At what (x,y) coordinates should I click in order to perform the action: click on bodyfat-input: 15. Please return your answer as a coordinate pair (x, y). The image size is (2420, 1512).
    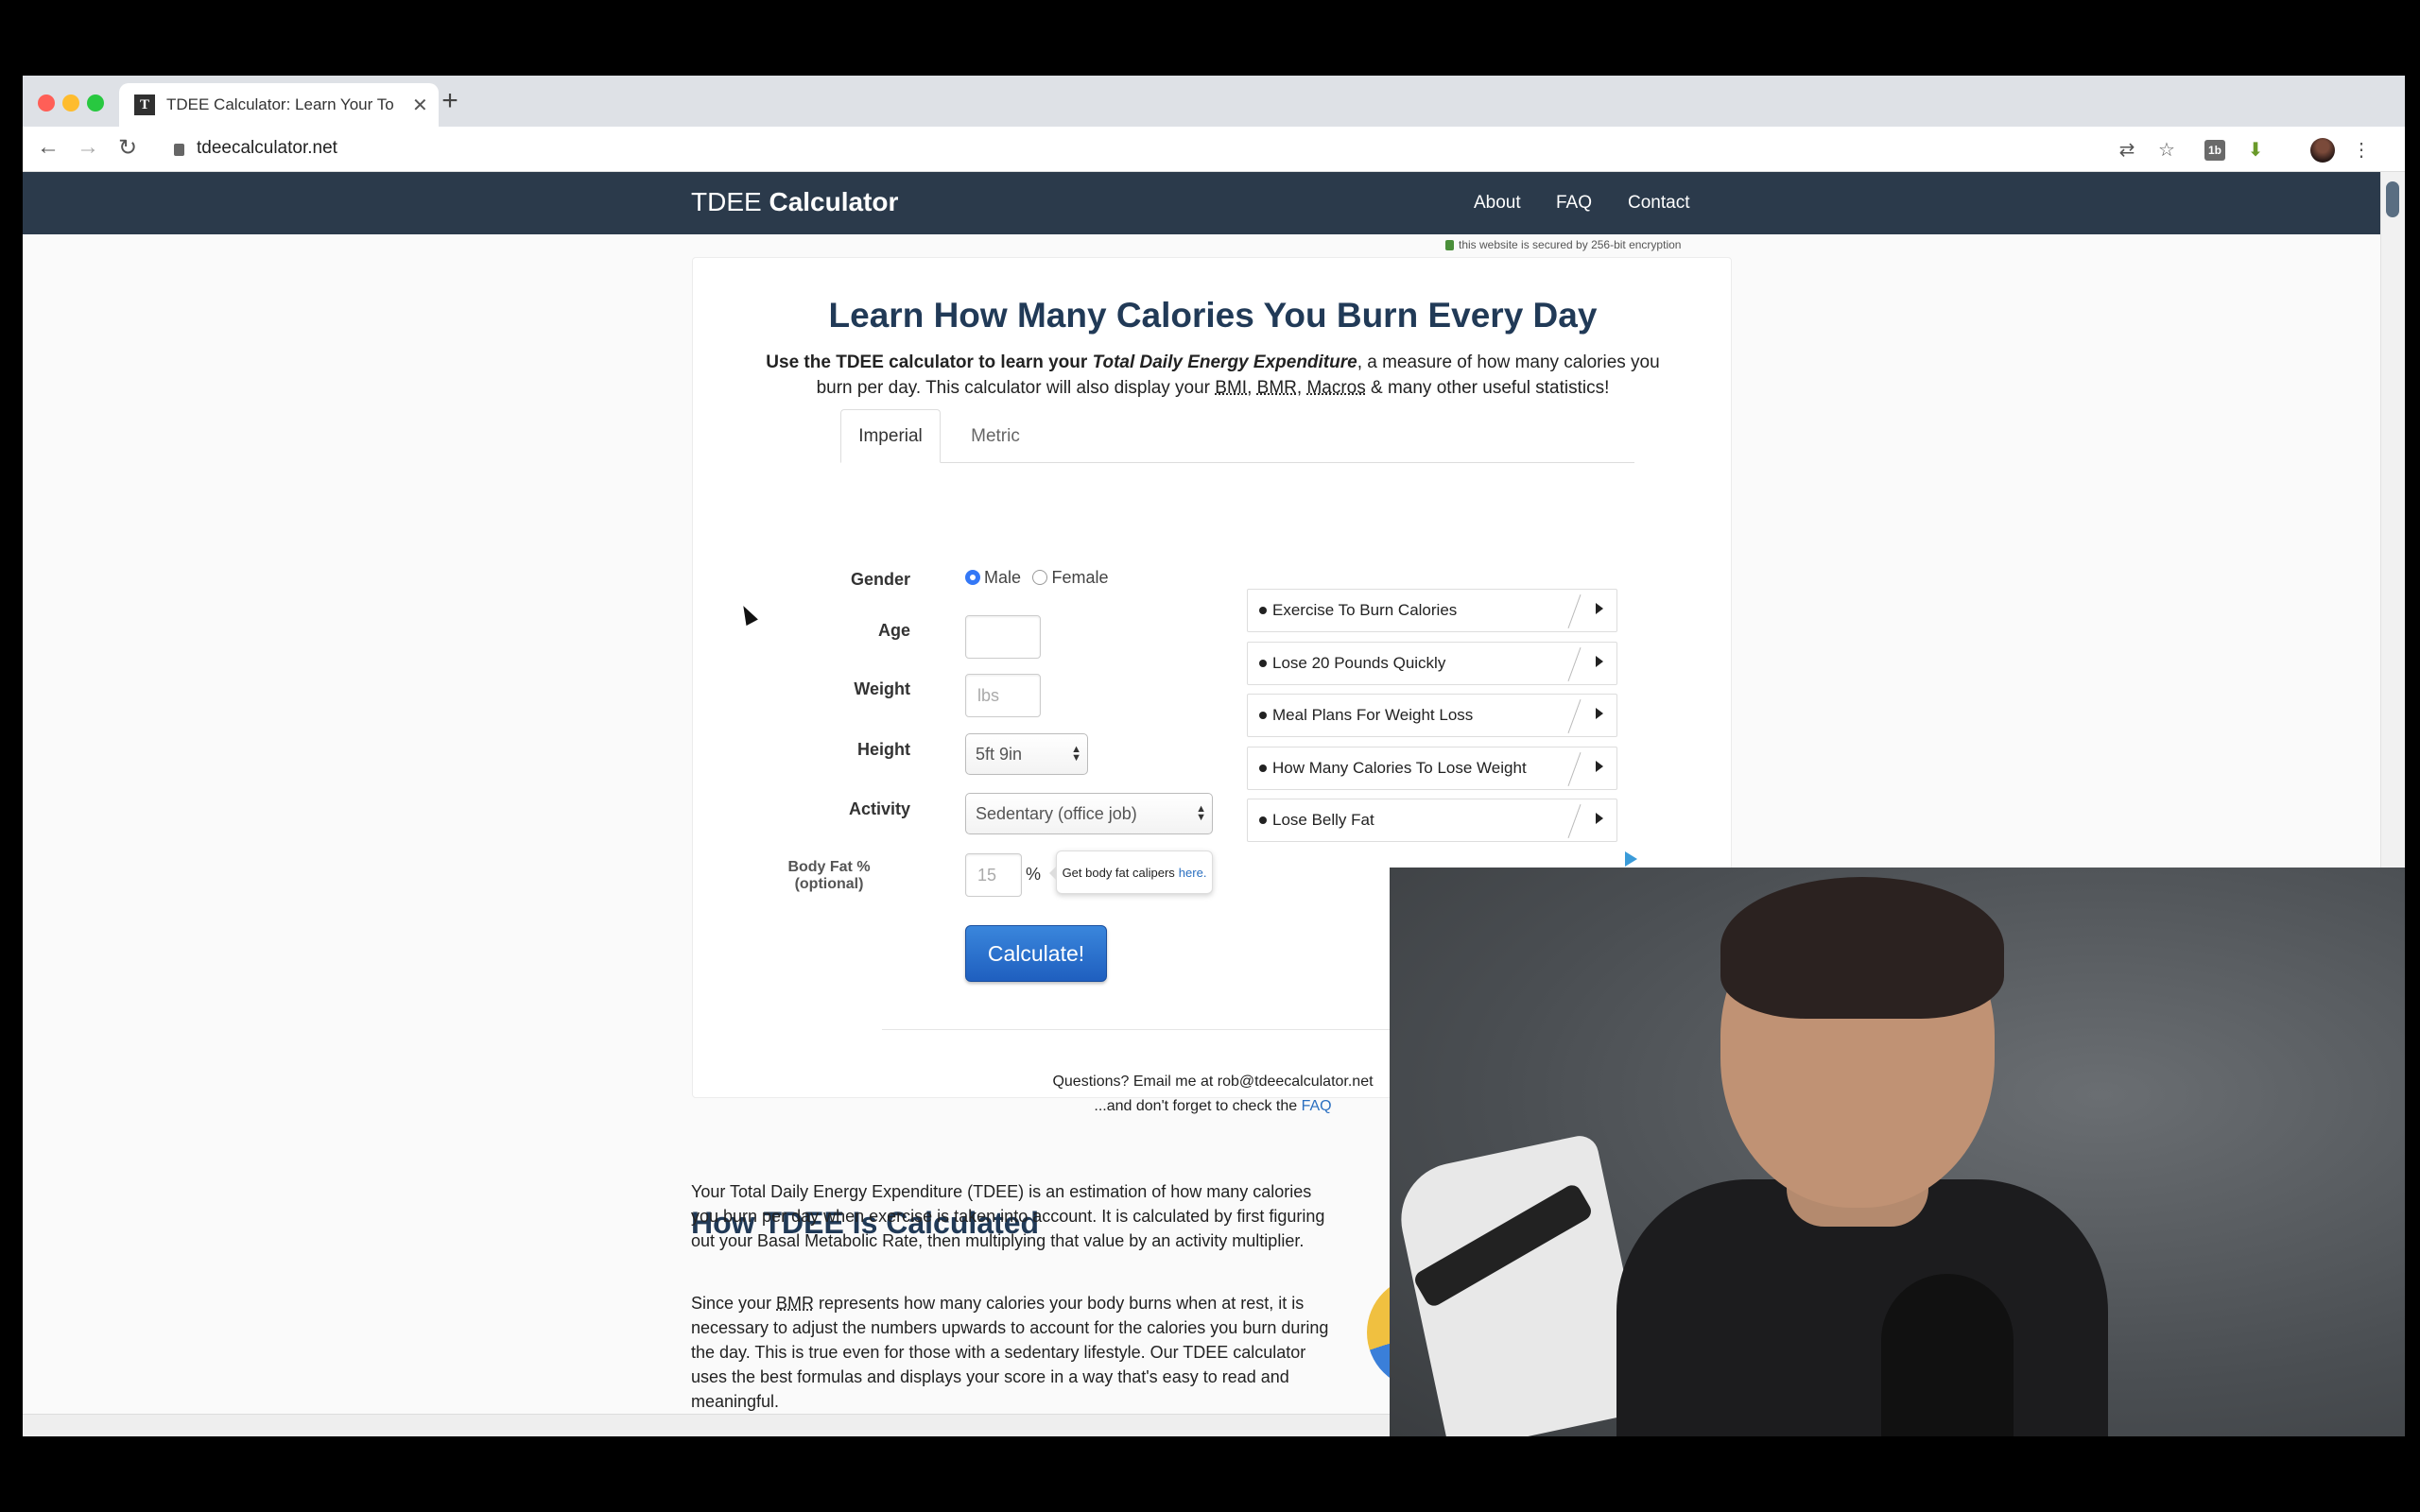
    Looking at the image, I should click on (993, 875).